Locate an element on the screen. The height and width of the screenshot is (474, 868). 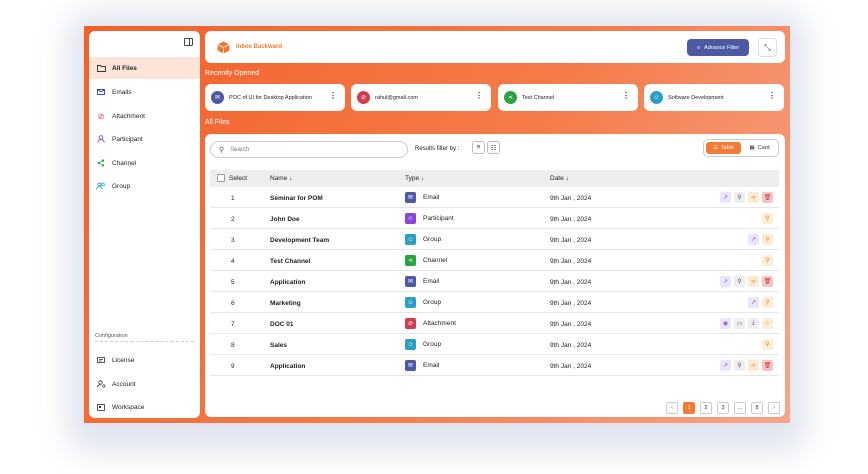
row-number: 9 is located at coordinates (233, 366).